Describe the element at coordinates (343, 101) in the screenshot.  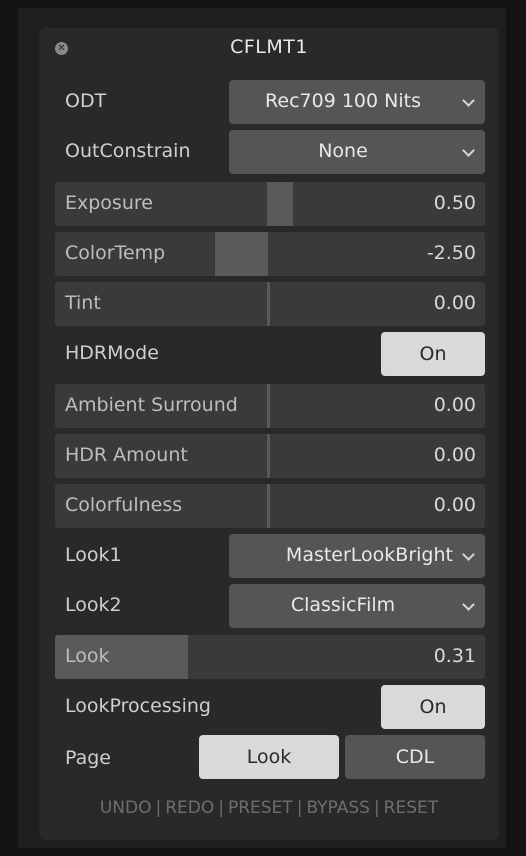
I see `odt-value: Rec709 100 Nits` at that location.